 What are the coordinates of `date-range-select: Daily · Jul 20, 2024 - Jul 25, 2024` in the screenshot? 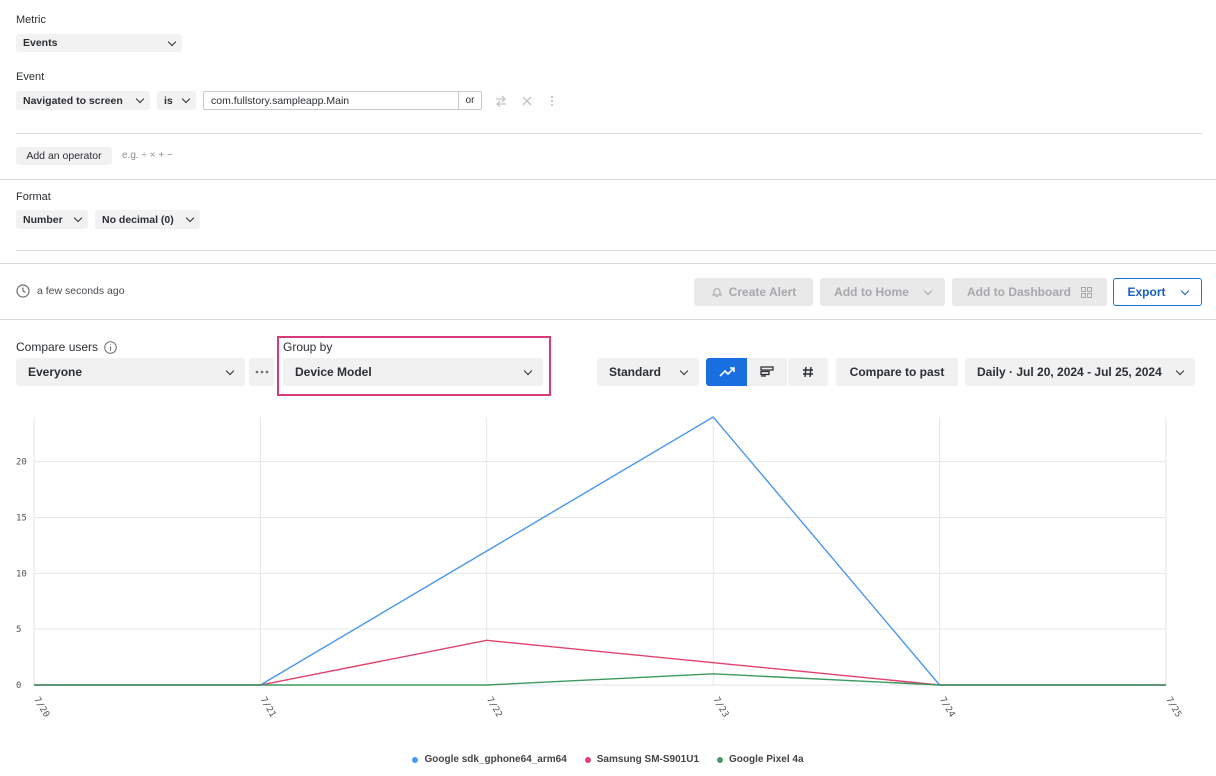 It's located at (1080, 372).